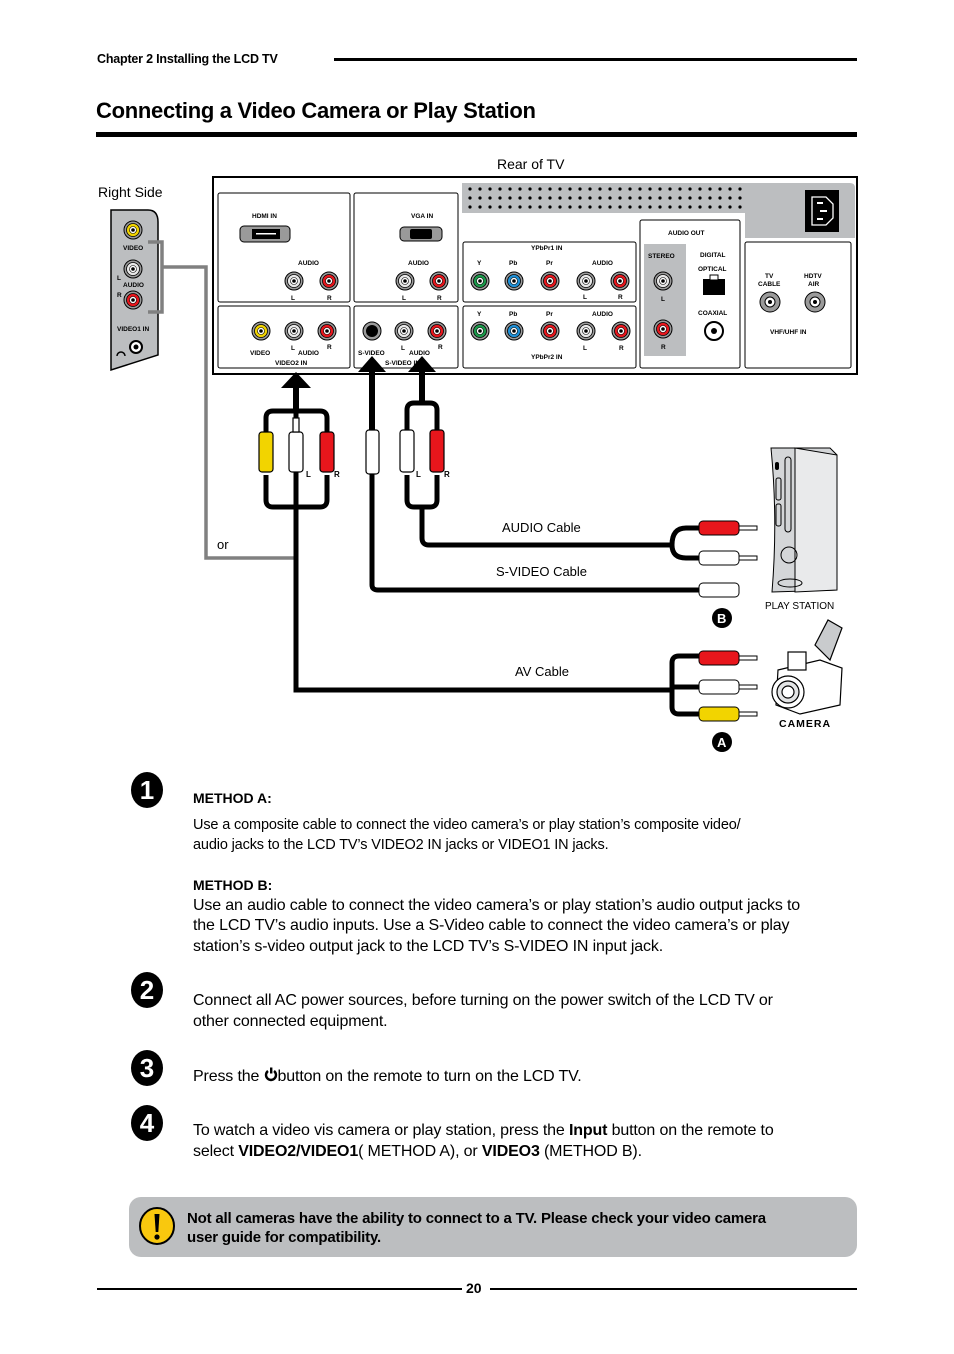 This screenshot has width=954, height=1354. What do you see at coordinates (719, 558) in the screenshot?
I see `ps-white-plug` at bounding box center [719, 558].